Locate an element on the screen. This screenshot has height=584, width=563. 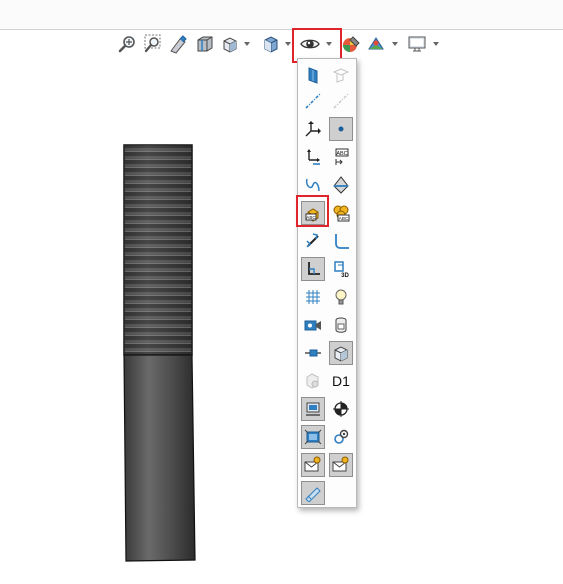
view-sketch-planes-icon is located at coordinates (341, 75).